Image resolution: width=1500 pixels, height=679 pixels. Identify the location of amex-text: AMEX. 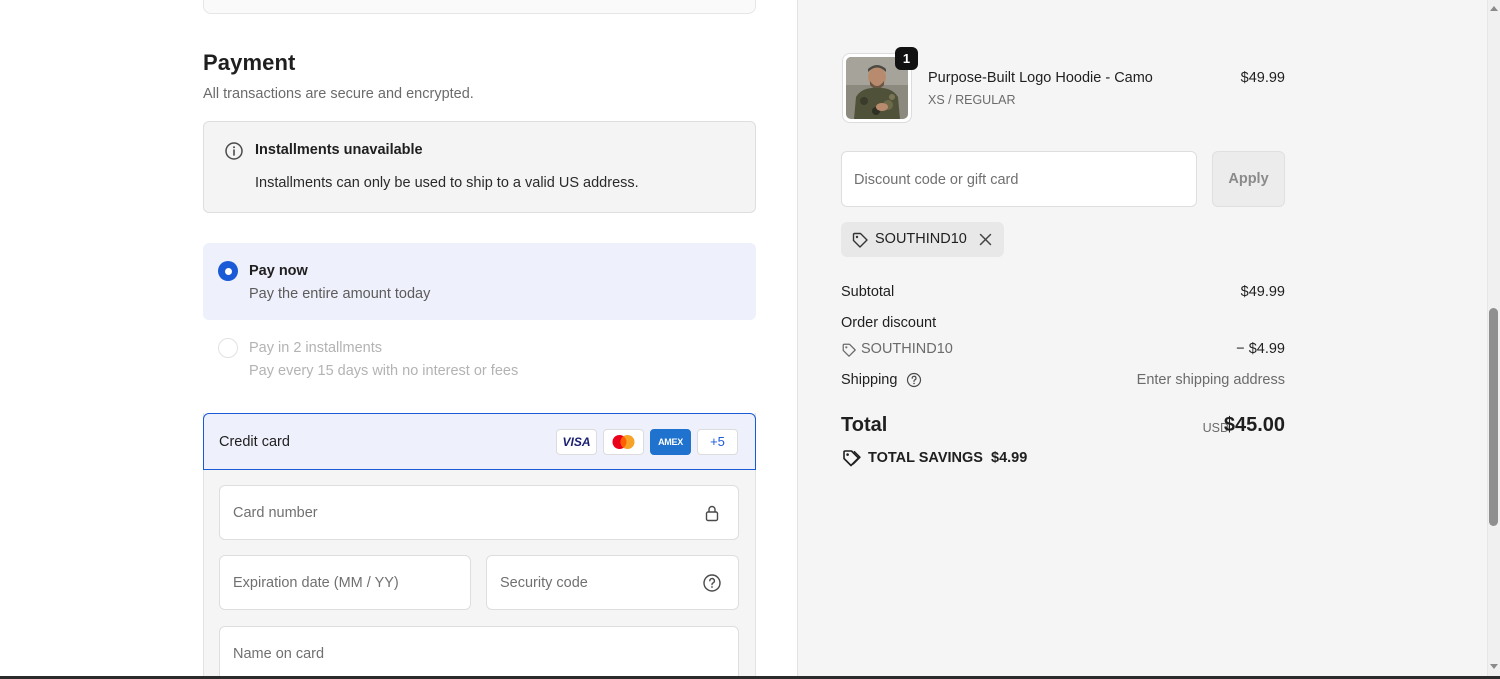
(670, 442).